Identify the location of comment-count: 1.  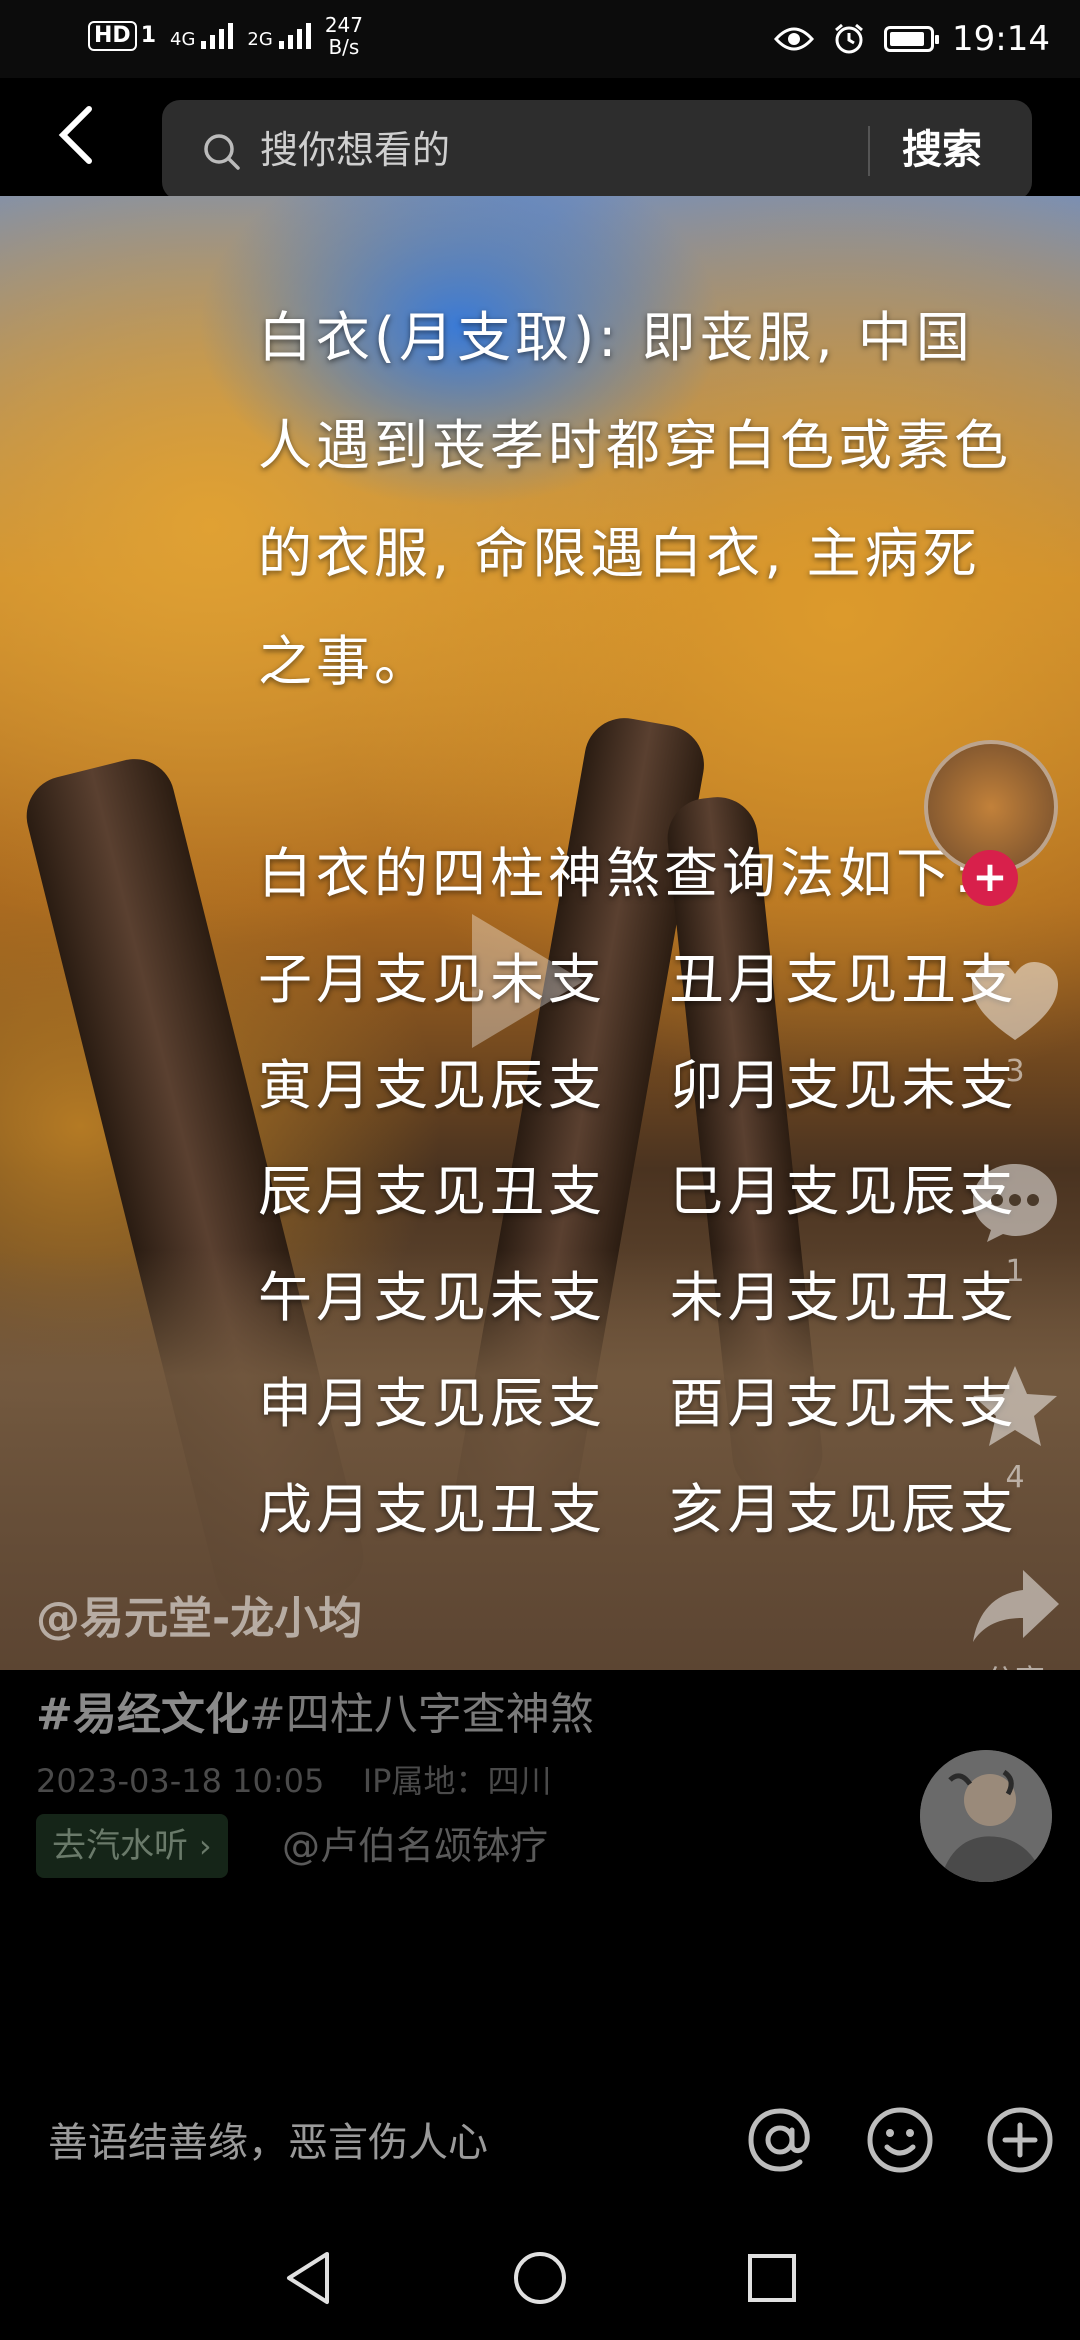
(1015, 1271).